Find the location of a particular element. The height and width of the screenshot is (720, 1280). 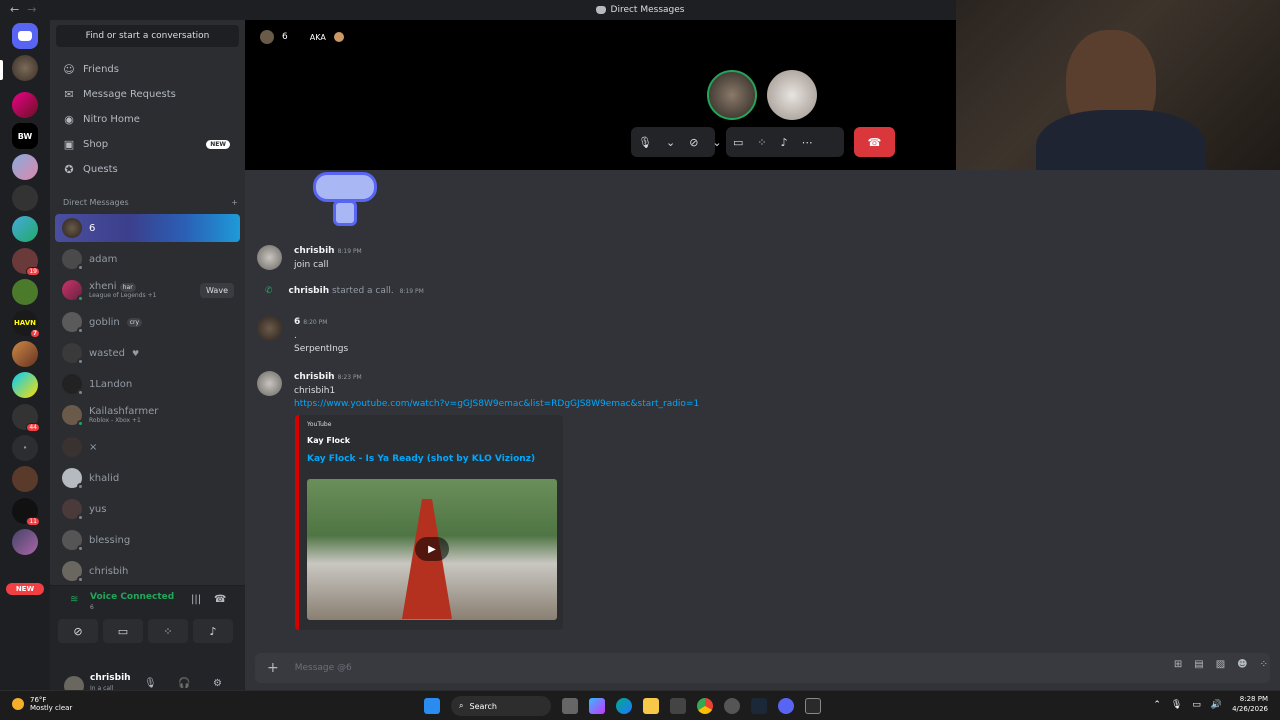

home-button is located at coordinates (25, 36).